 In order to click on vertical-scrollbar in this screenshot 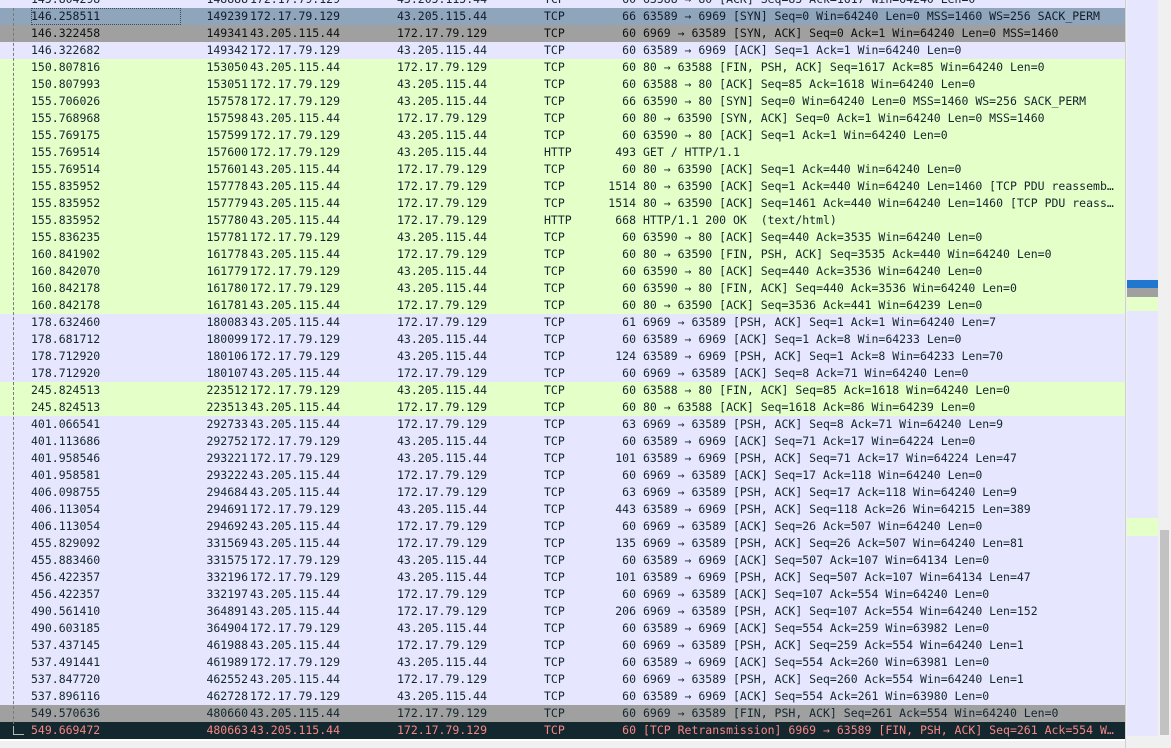, I will do `click(1164, 374)`.